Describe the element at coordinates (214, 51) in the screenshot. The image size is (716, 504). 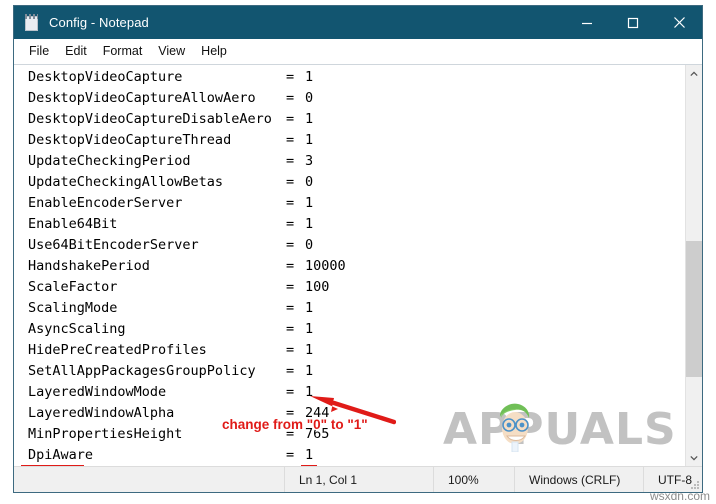
I see `menu-item-help: Help` at that location.